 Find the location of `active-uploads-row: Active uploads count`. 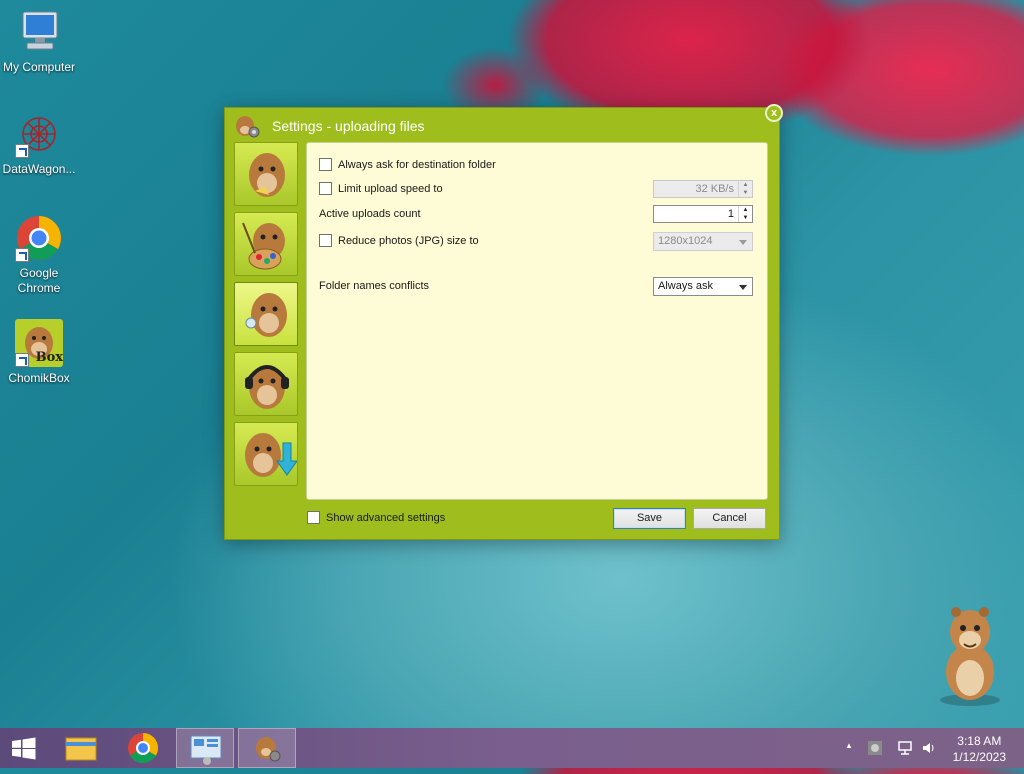

active-uploads-row: Active uploads count is located at coordinates (370, 214).